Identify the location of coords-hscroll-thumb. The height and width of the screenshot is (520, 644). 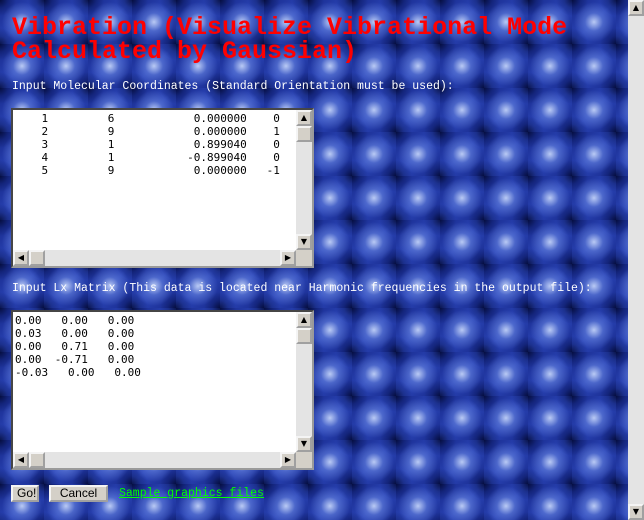
(37, 258).